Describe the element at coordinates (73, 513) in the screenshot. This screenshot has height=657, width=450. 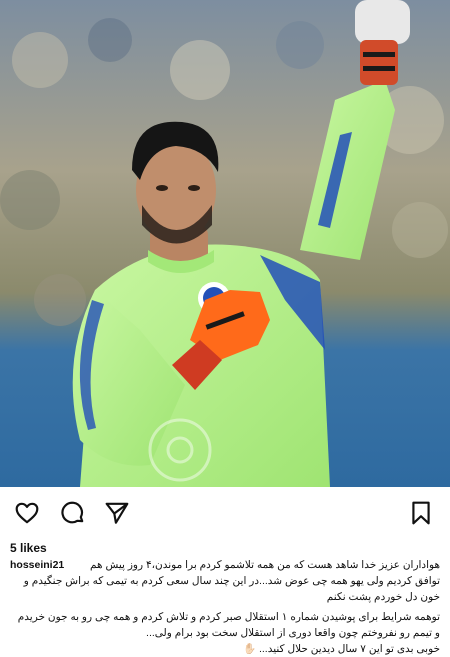
I see `comment-icon` at that location.